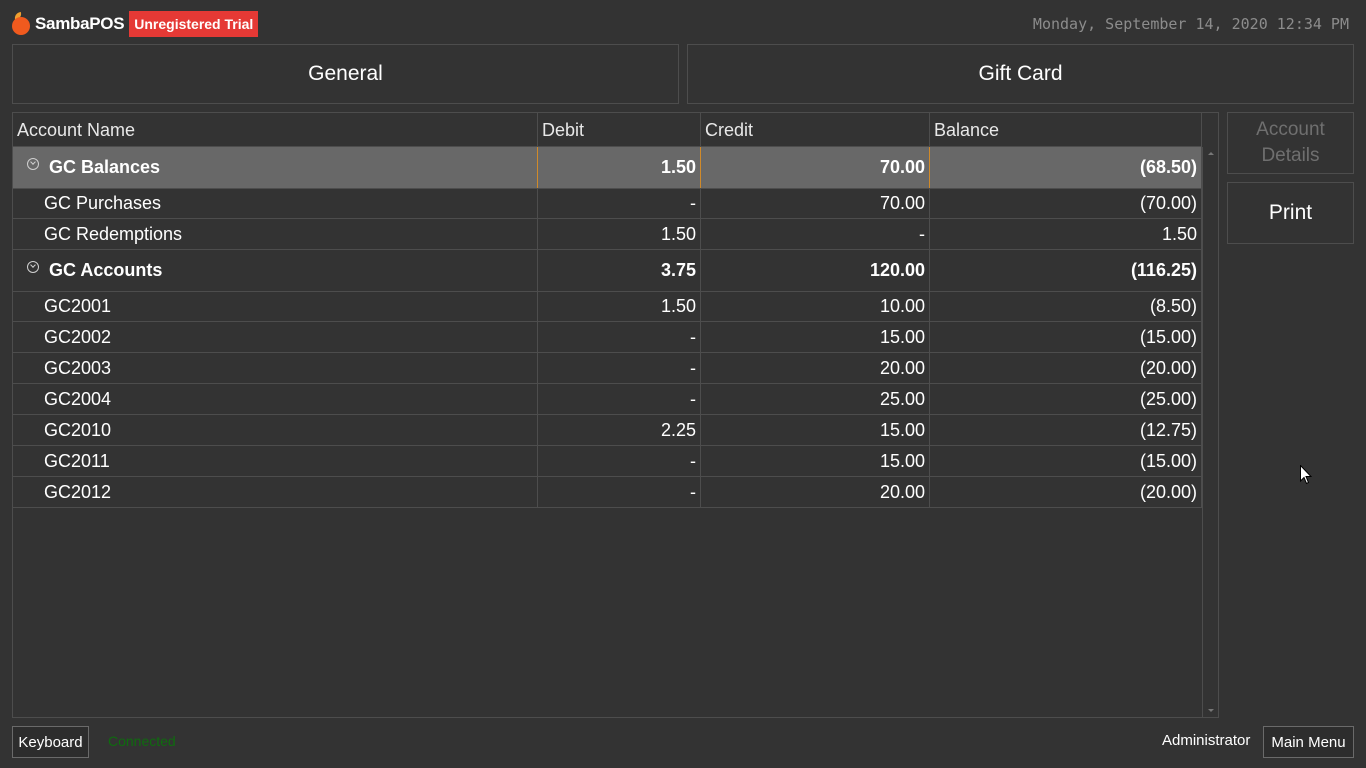  I want to click on account-name: GC2001, so click(275, 306).